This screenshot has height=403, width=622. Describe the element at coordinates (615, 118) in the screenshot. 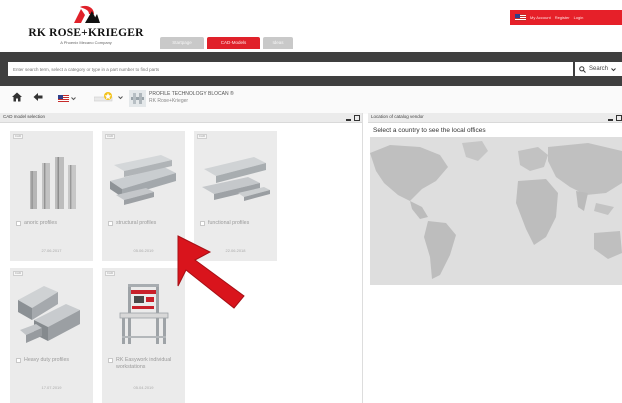

I see `right-panel-controls` at that location.